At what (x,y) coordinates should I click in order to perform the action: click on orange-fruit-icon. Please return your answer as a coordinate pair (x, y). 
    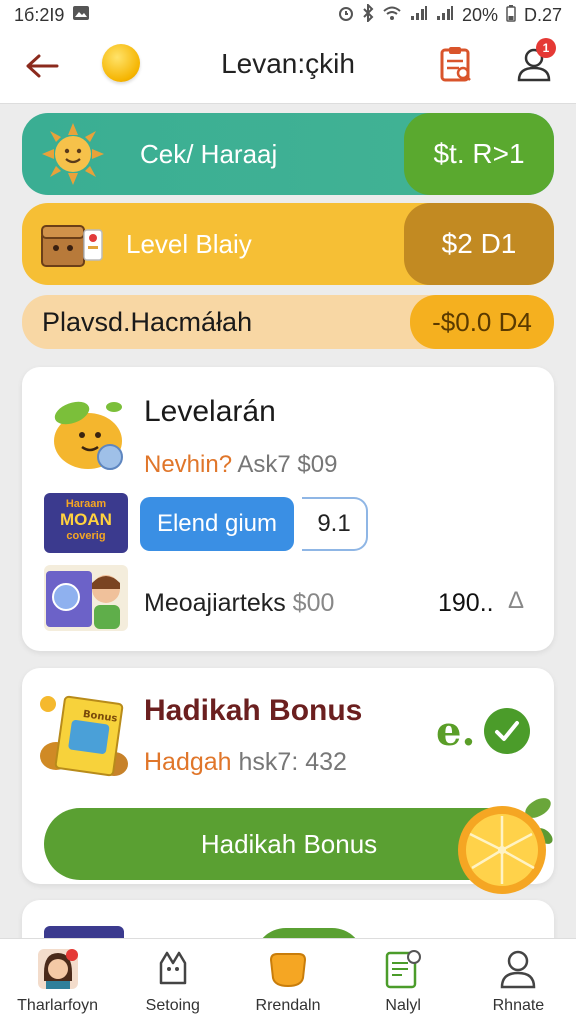
    Looking at the image, I should click on (505, 846).